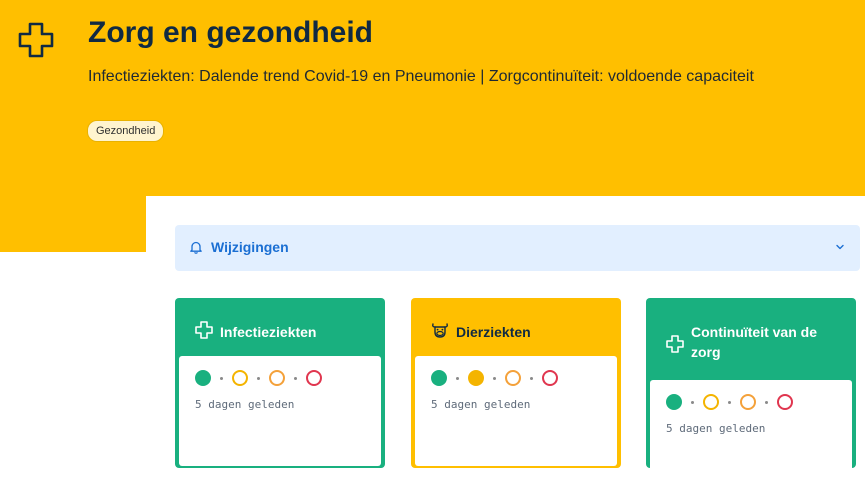 Image resolution: width=865 pixels, height=490 pixels. I want to click on chevron-down-icon, so click(840, 247).